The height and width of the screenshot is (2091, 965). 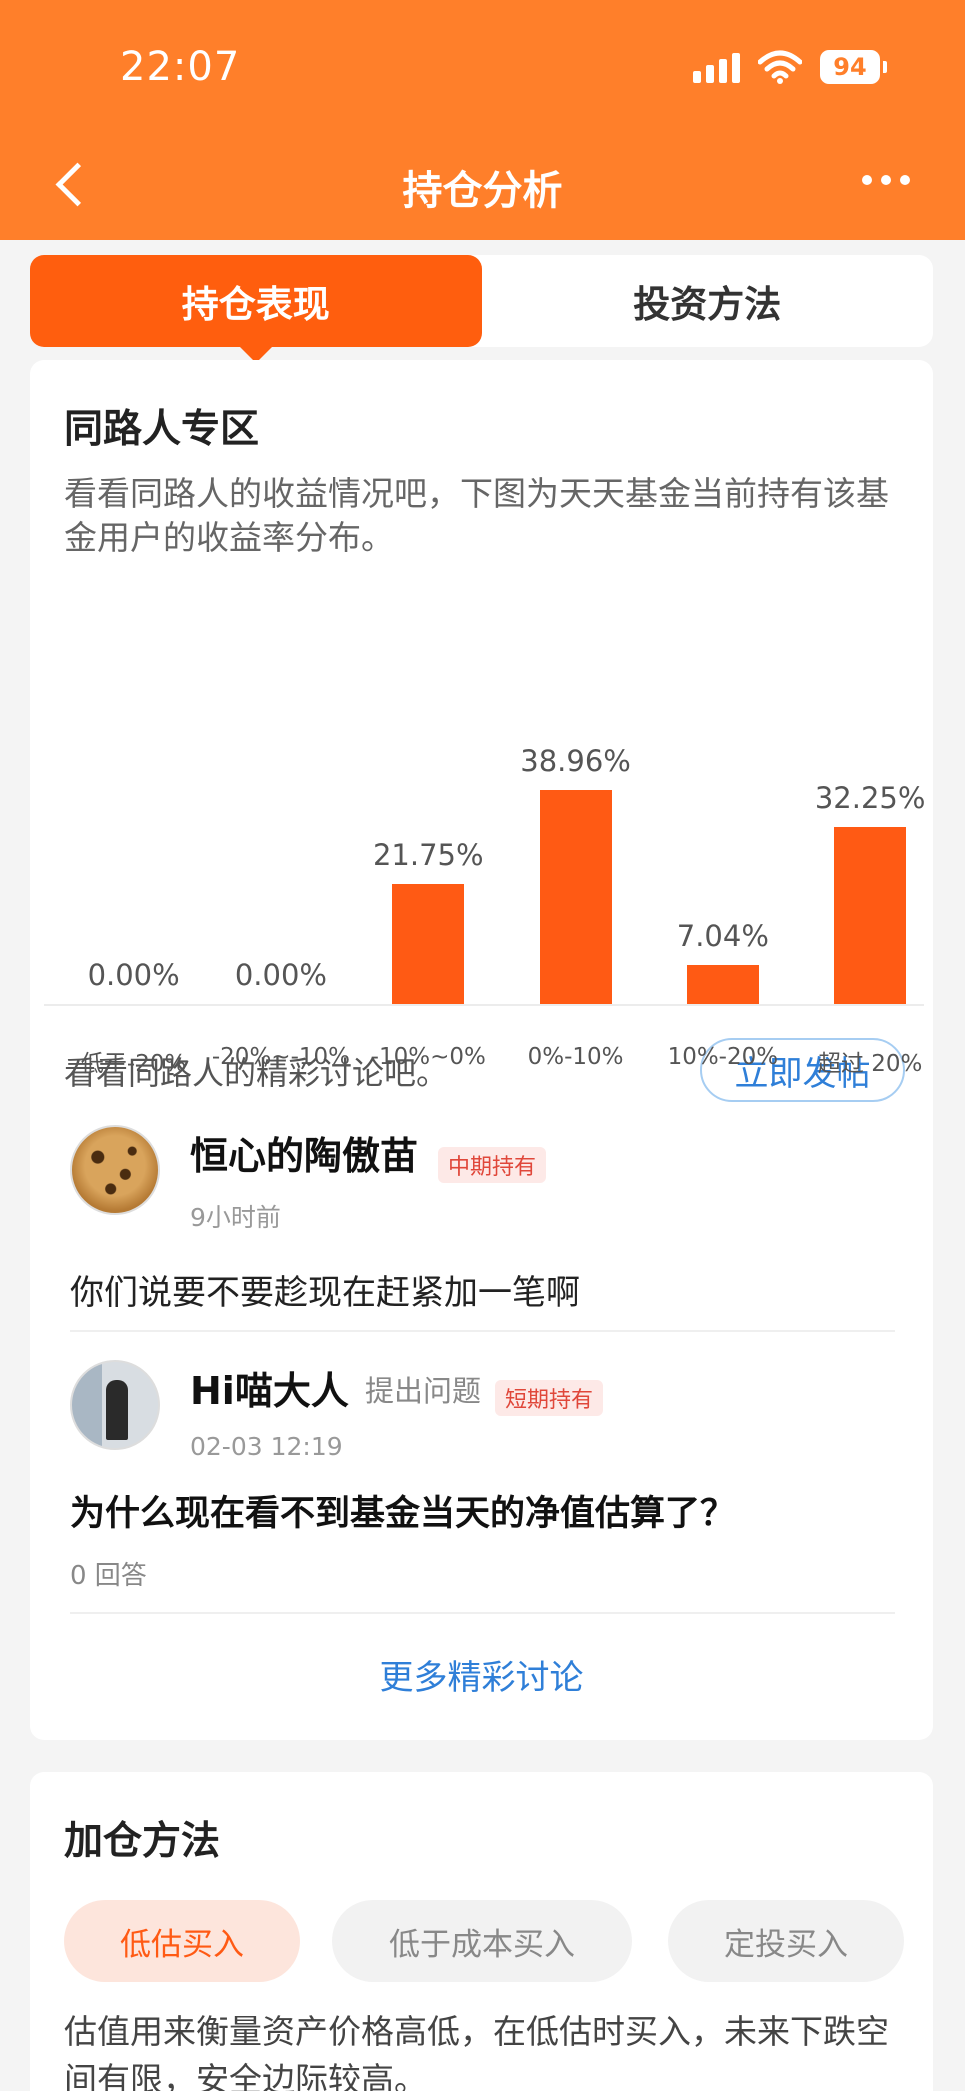 I want to click on ask-question-label: 提出问题, so click(x=423, y=1391).